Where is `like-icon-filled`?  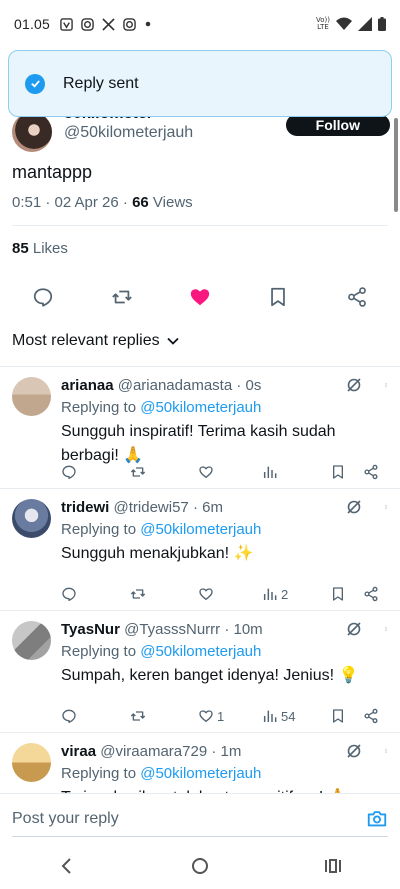 like-icon-filled is located at coordinates (200, 297).